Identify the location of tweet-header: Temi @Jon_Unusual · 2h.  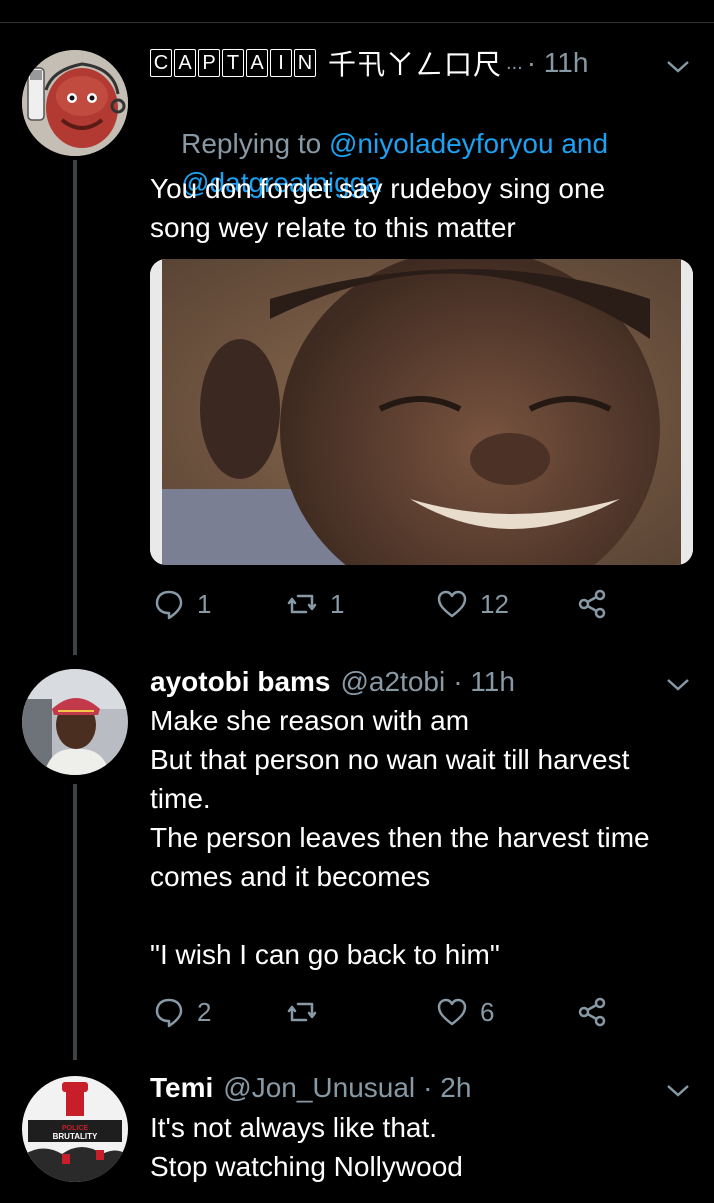
(402, 1088).